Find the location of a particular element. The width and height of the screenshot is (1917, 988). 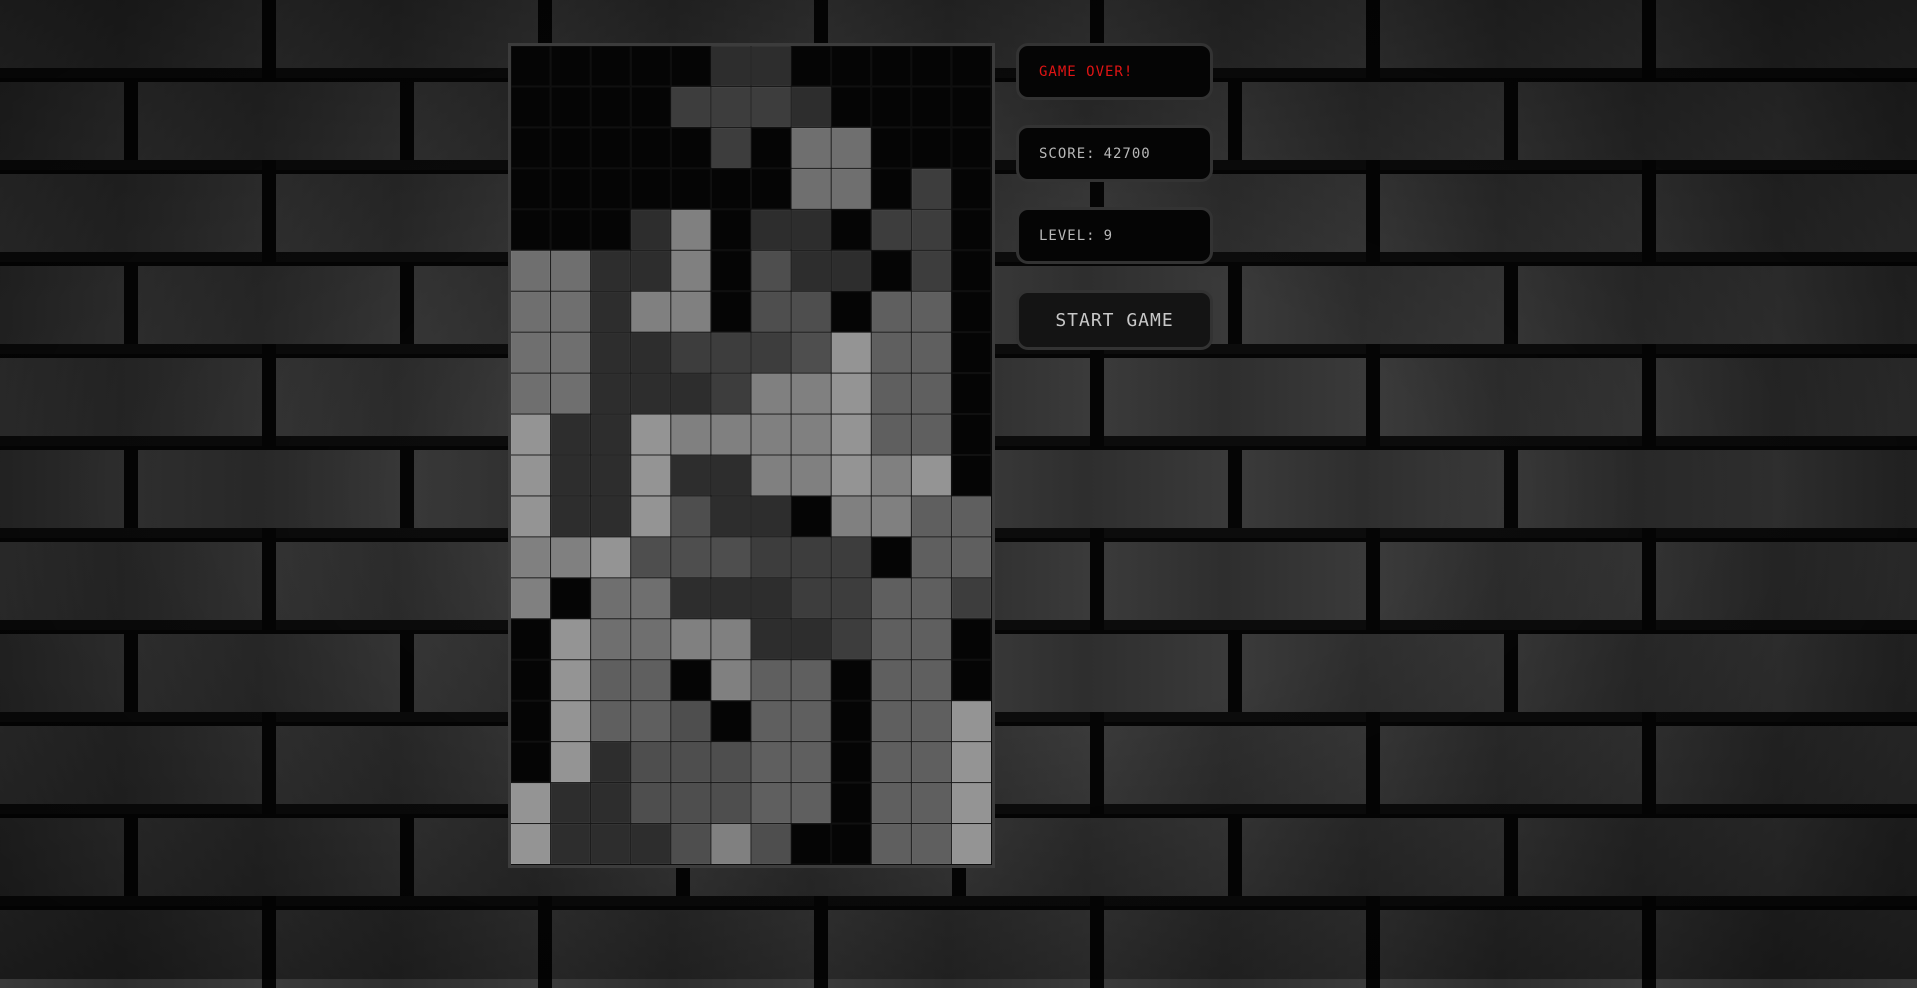

level-label: LEVEL: is located at coordinates (1067, 235).